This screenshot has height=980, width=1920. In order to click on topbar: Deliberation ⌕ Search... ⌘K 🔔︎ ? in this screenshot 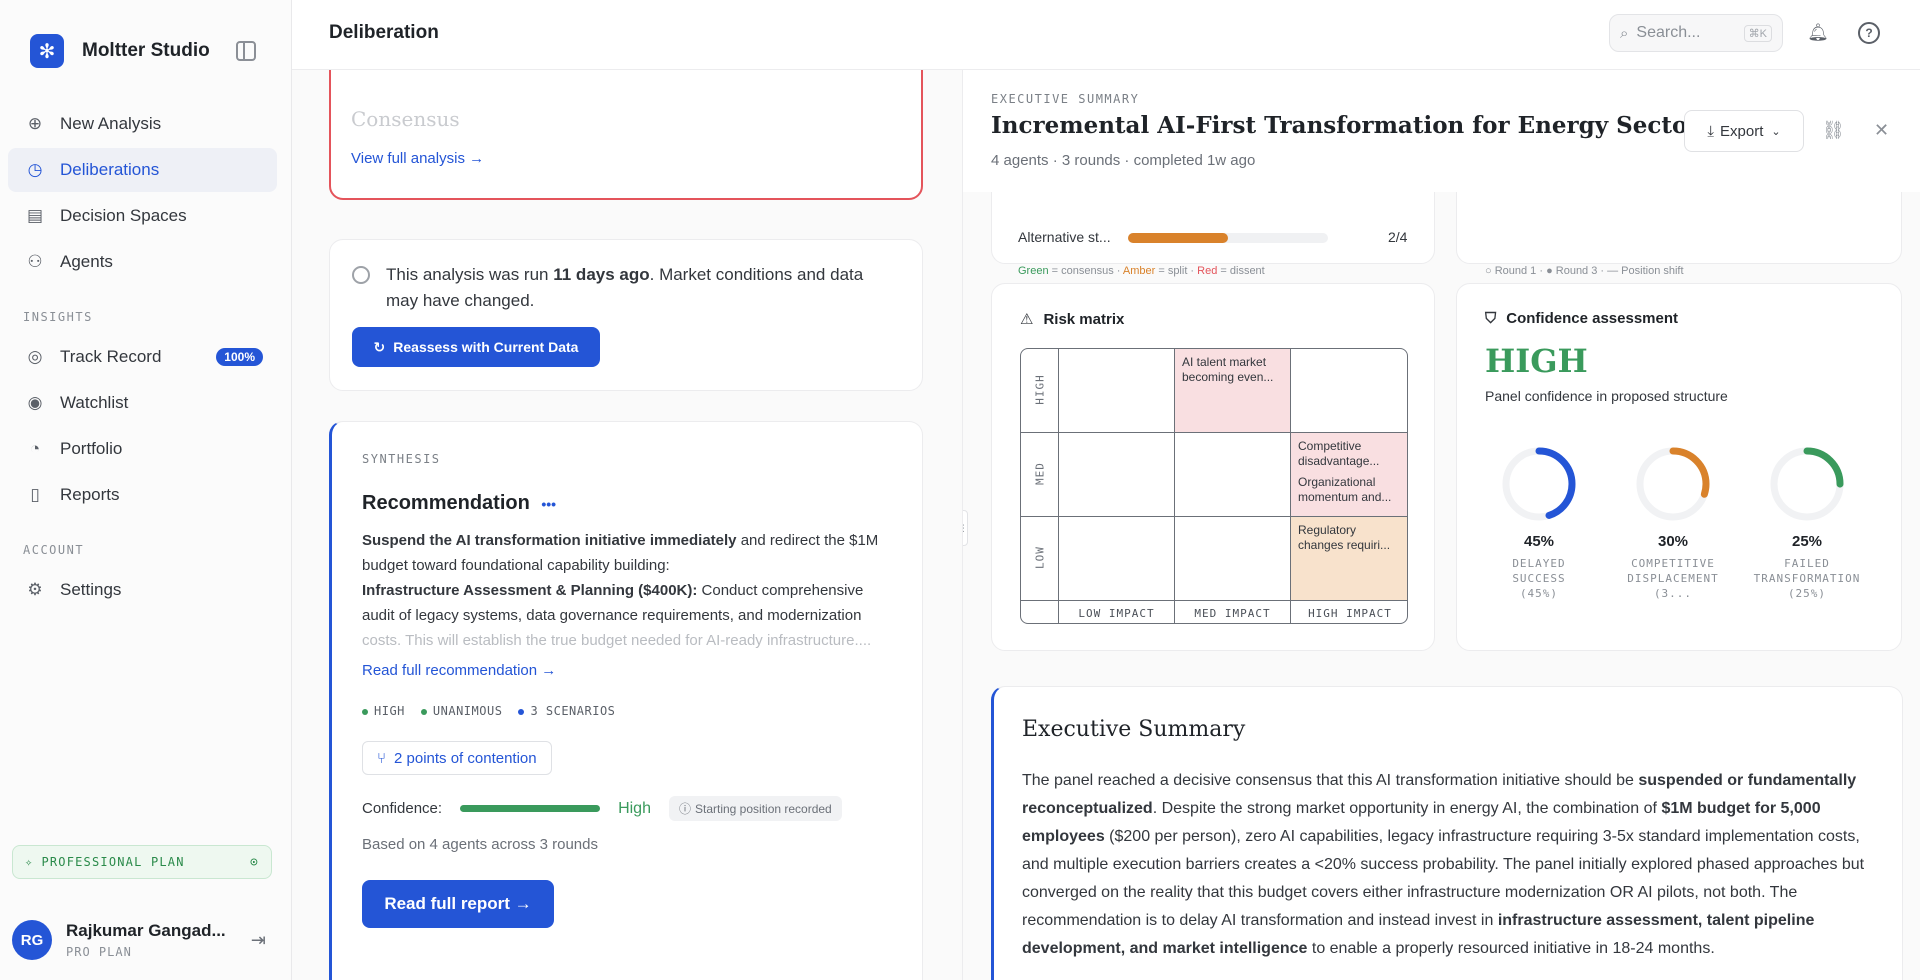, I will do `click(1106, 35)`.